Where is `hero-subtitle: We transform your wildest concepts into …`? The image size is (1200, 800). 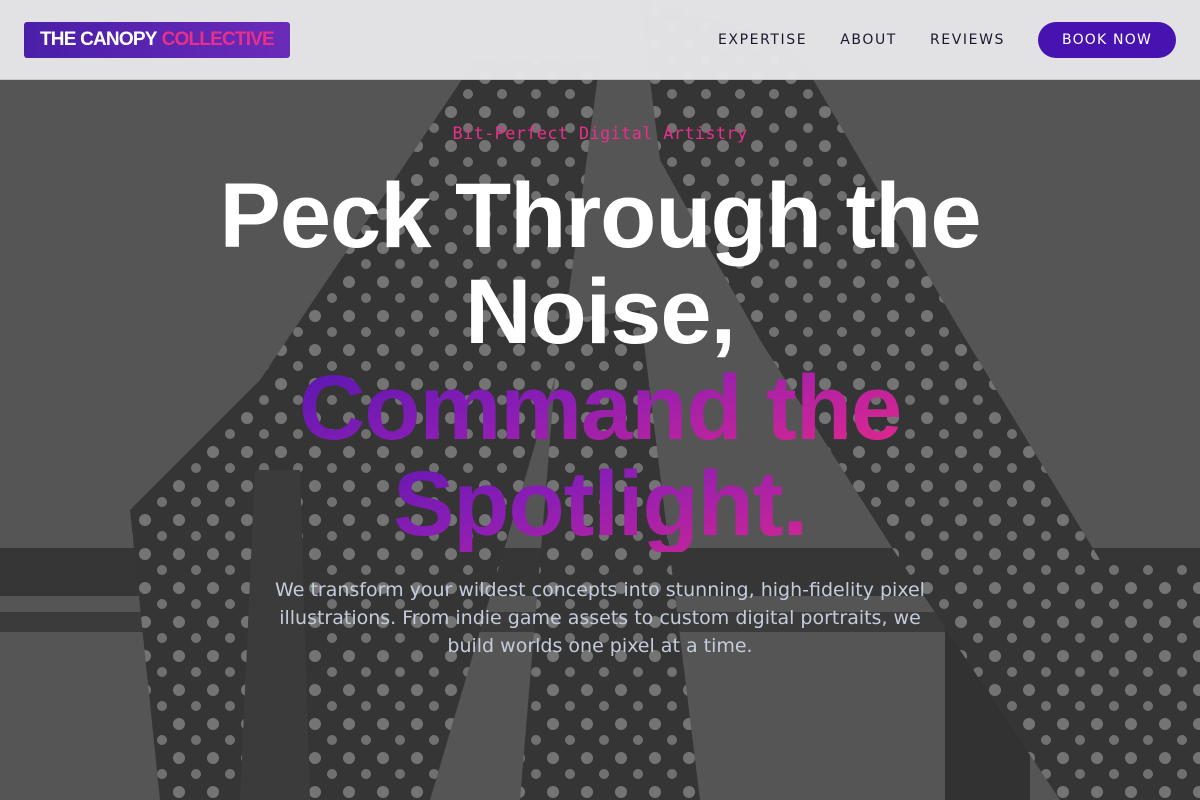 hero-subtitle: We transform your wildest concepts into … is located at coordinates (600, 618).